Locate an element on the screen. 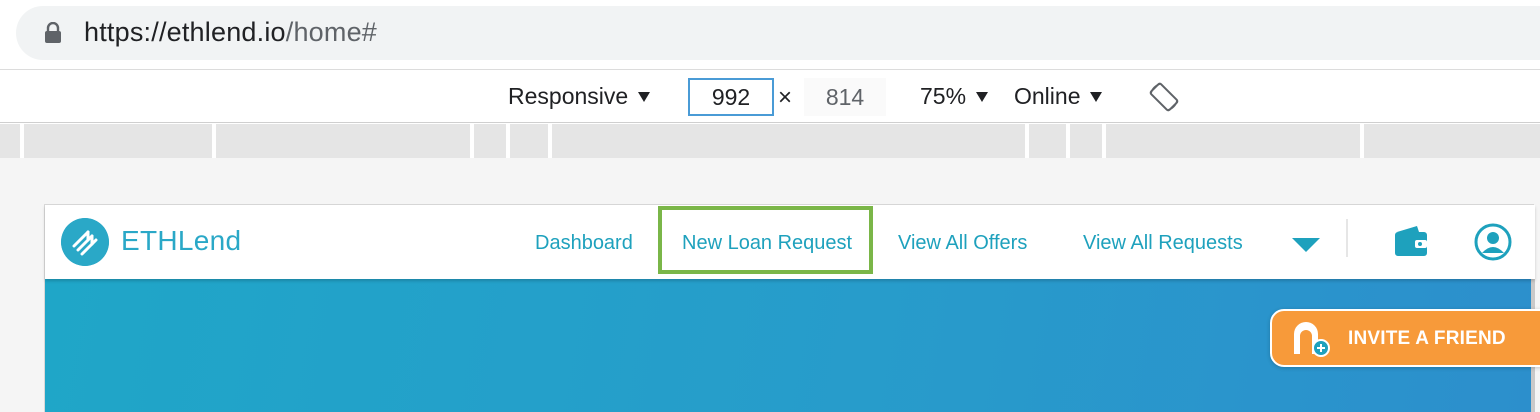  network-select: Online is located at coordinates (1058, 96).